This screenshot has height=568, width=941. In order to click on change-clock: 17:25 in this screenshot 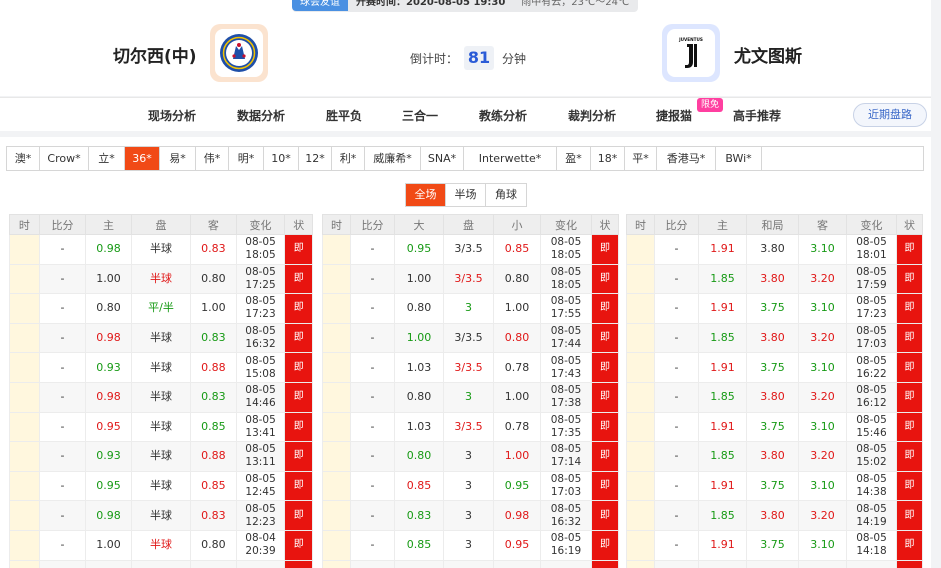, I will do `click(260, 284)`.